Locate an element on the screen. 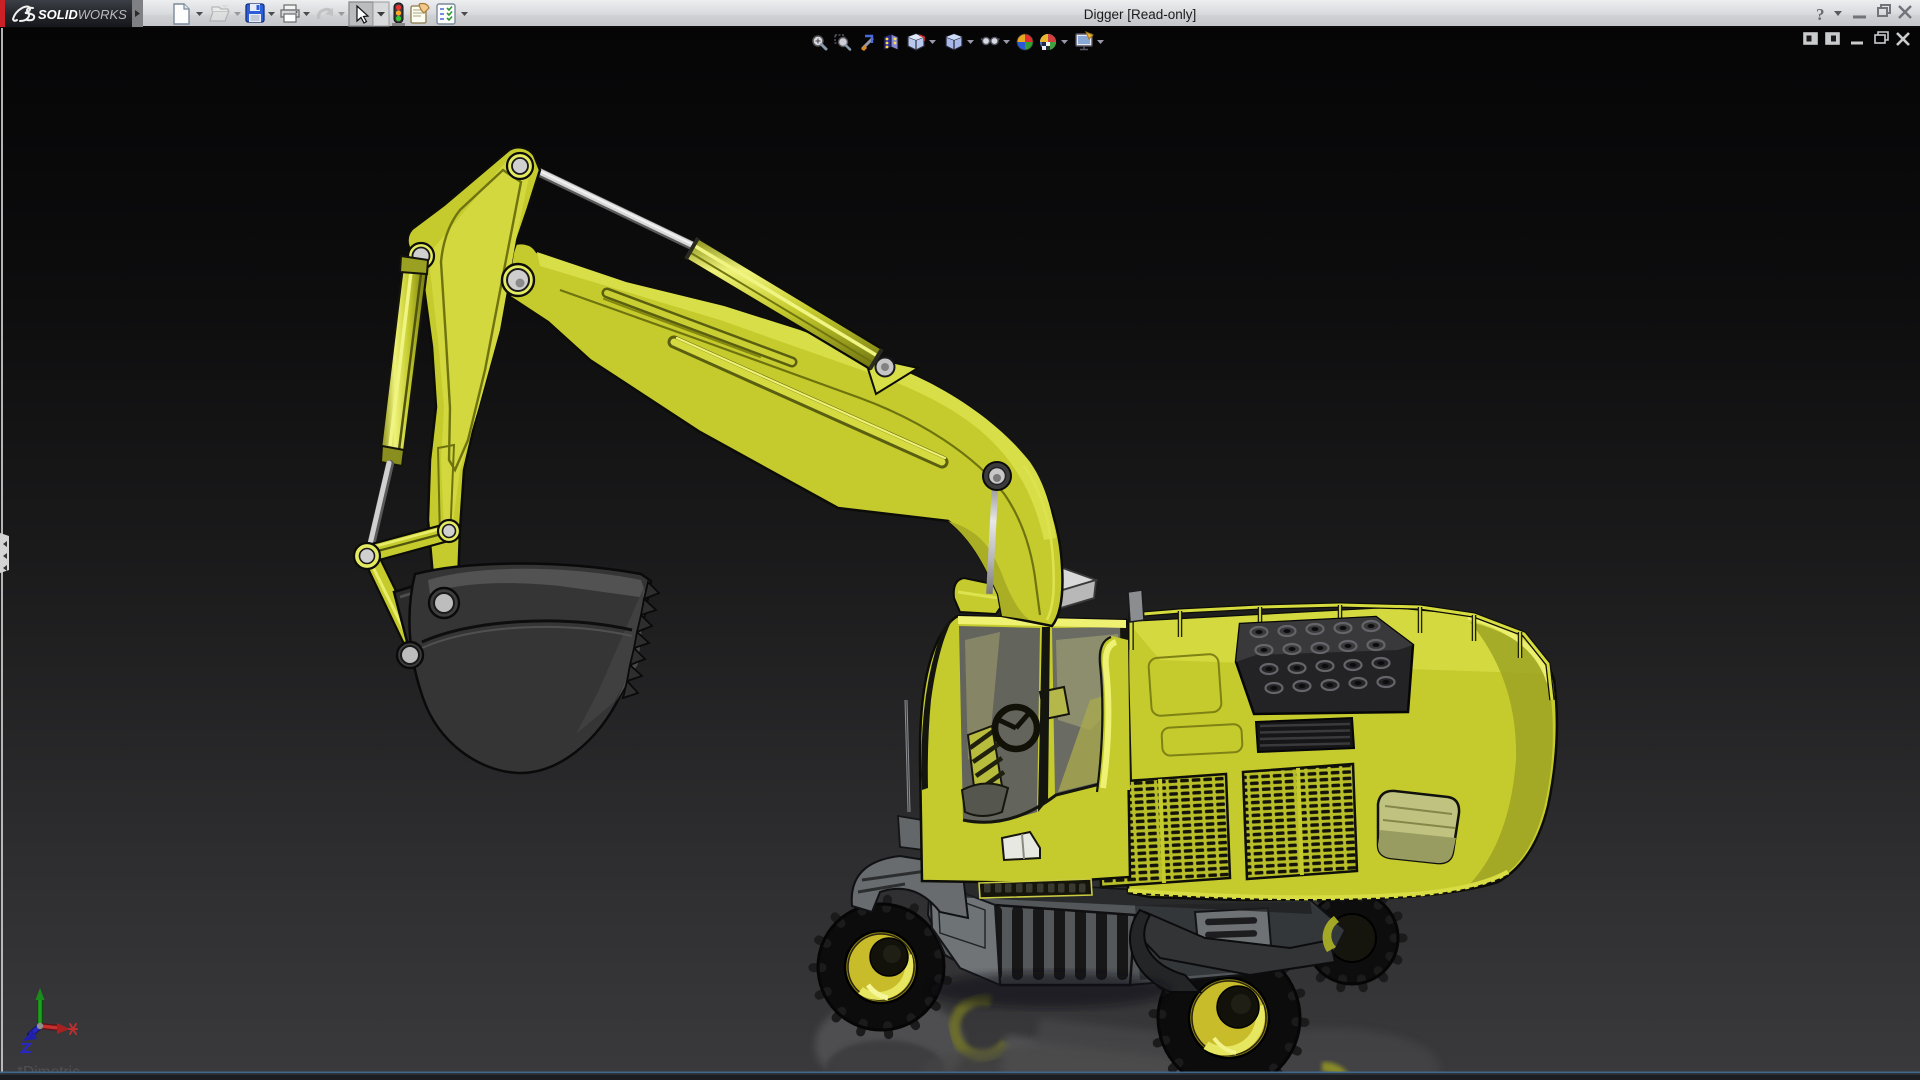 This screenshot has width=1920, height=1080. svg-text: SOLIDWORKS is located at coordinates (82, 14).